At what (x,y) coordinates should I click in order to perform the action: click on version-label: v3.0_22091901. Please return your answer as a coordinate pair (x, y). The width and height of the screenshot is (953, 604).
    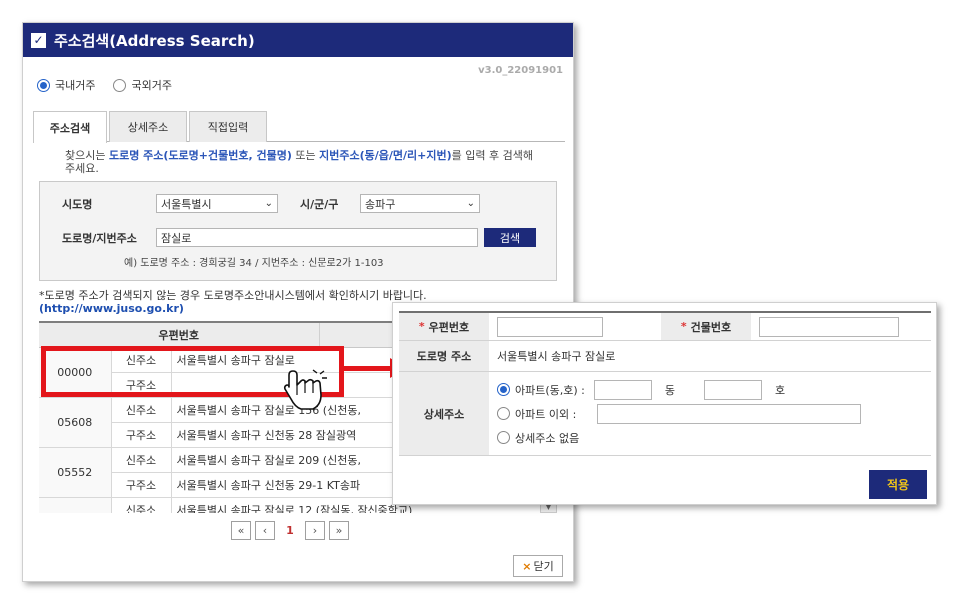
    Looking at the image, I should click on (520, 70).